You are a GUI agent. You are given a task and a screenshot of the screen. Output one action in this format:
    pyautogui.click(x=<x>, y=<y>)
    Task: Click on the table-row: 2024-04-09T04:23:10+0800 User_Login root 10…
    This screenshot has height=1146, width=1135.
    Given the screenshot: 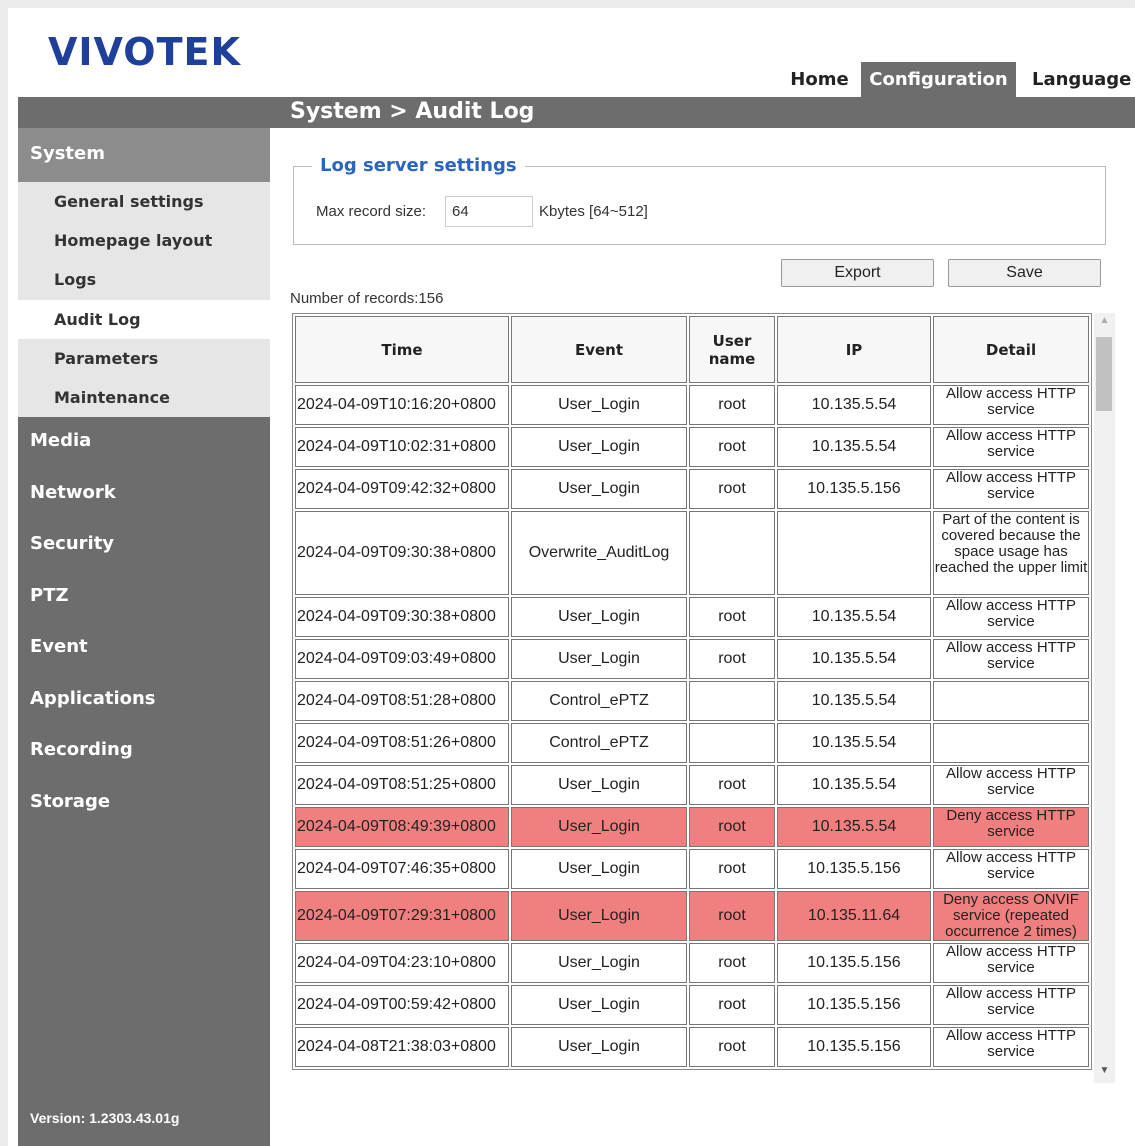 What is the action you would take?
    pyautogui.click(x=692, y=963)
    